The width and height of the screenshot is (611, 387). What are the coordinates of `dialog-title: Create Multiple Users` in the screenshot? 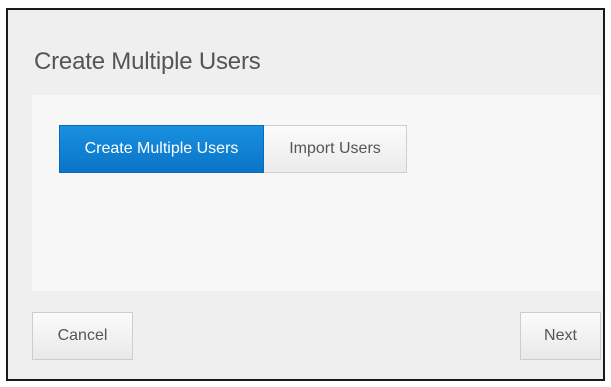 It's located at (147, 61).